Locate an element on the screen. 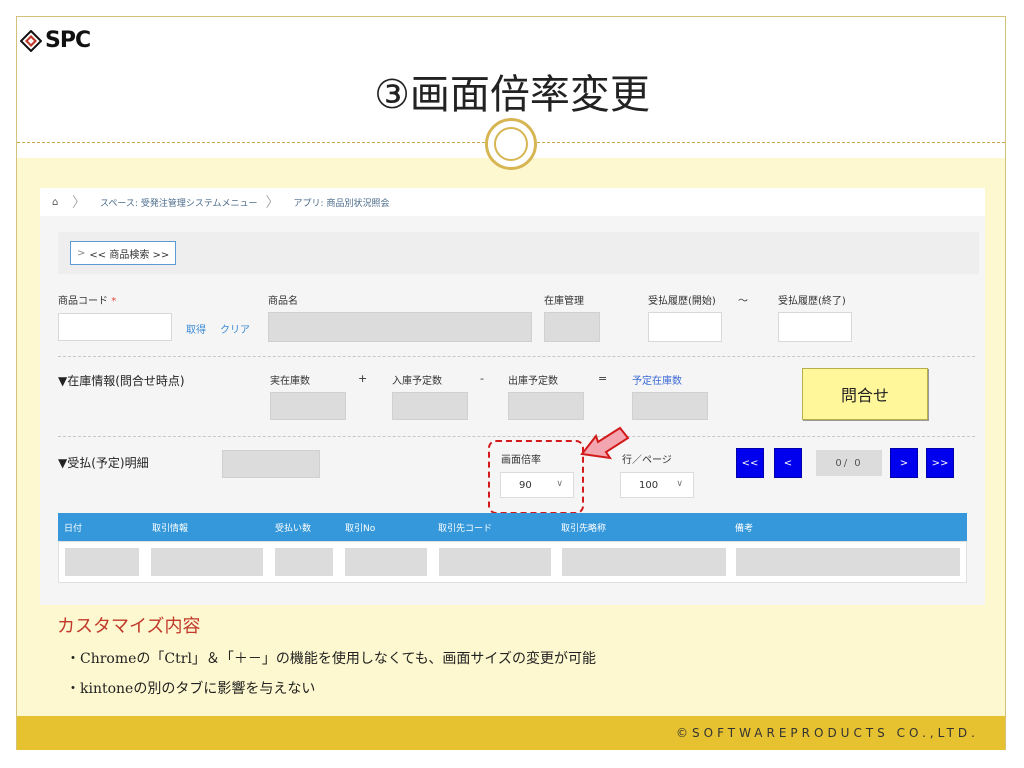 The width and height of the screenshot is (1024, 768). breadcrumb: ⌂ 〉 スペース: 受発注管理システムメニュー 〉 アプリ: 商品別状況照会 is located at coordinates (512, 202).